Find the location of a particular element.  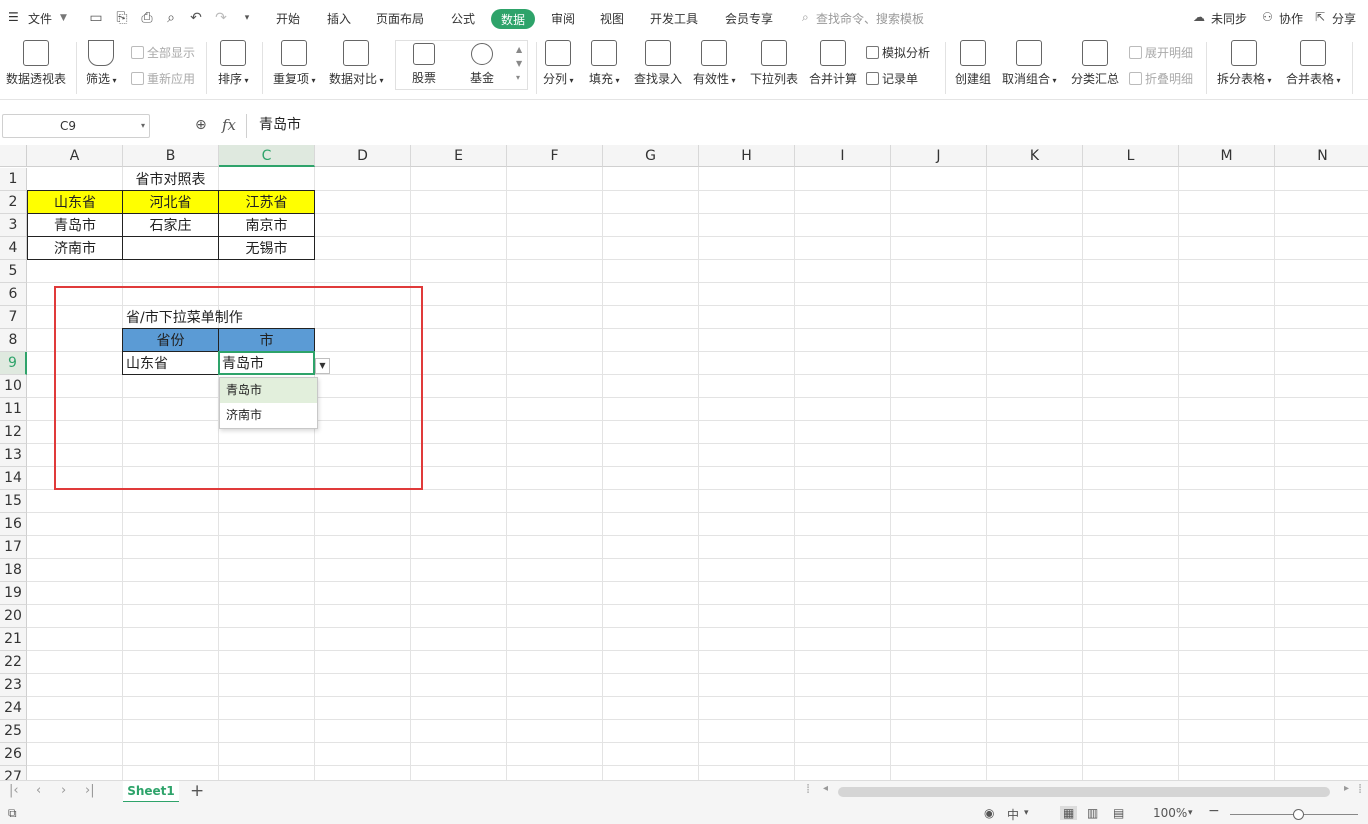

last-sheet-icon: ›| is located at coordinates (90, 790).